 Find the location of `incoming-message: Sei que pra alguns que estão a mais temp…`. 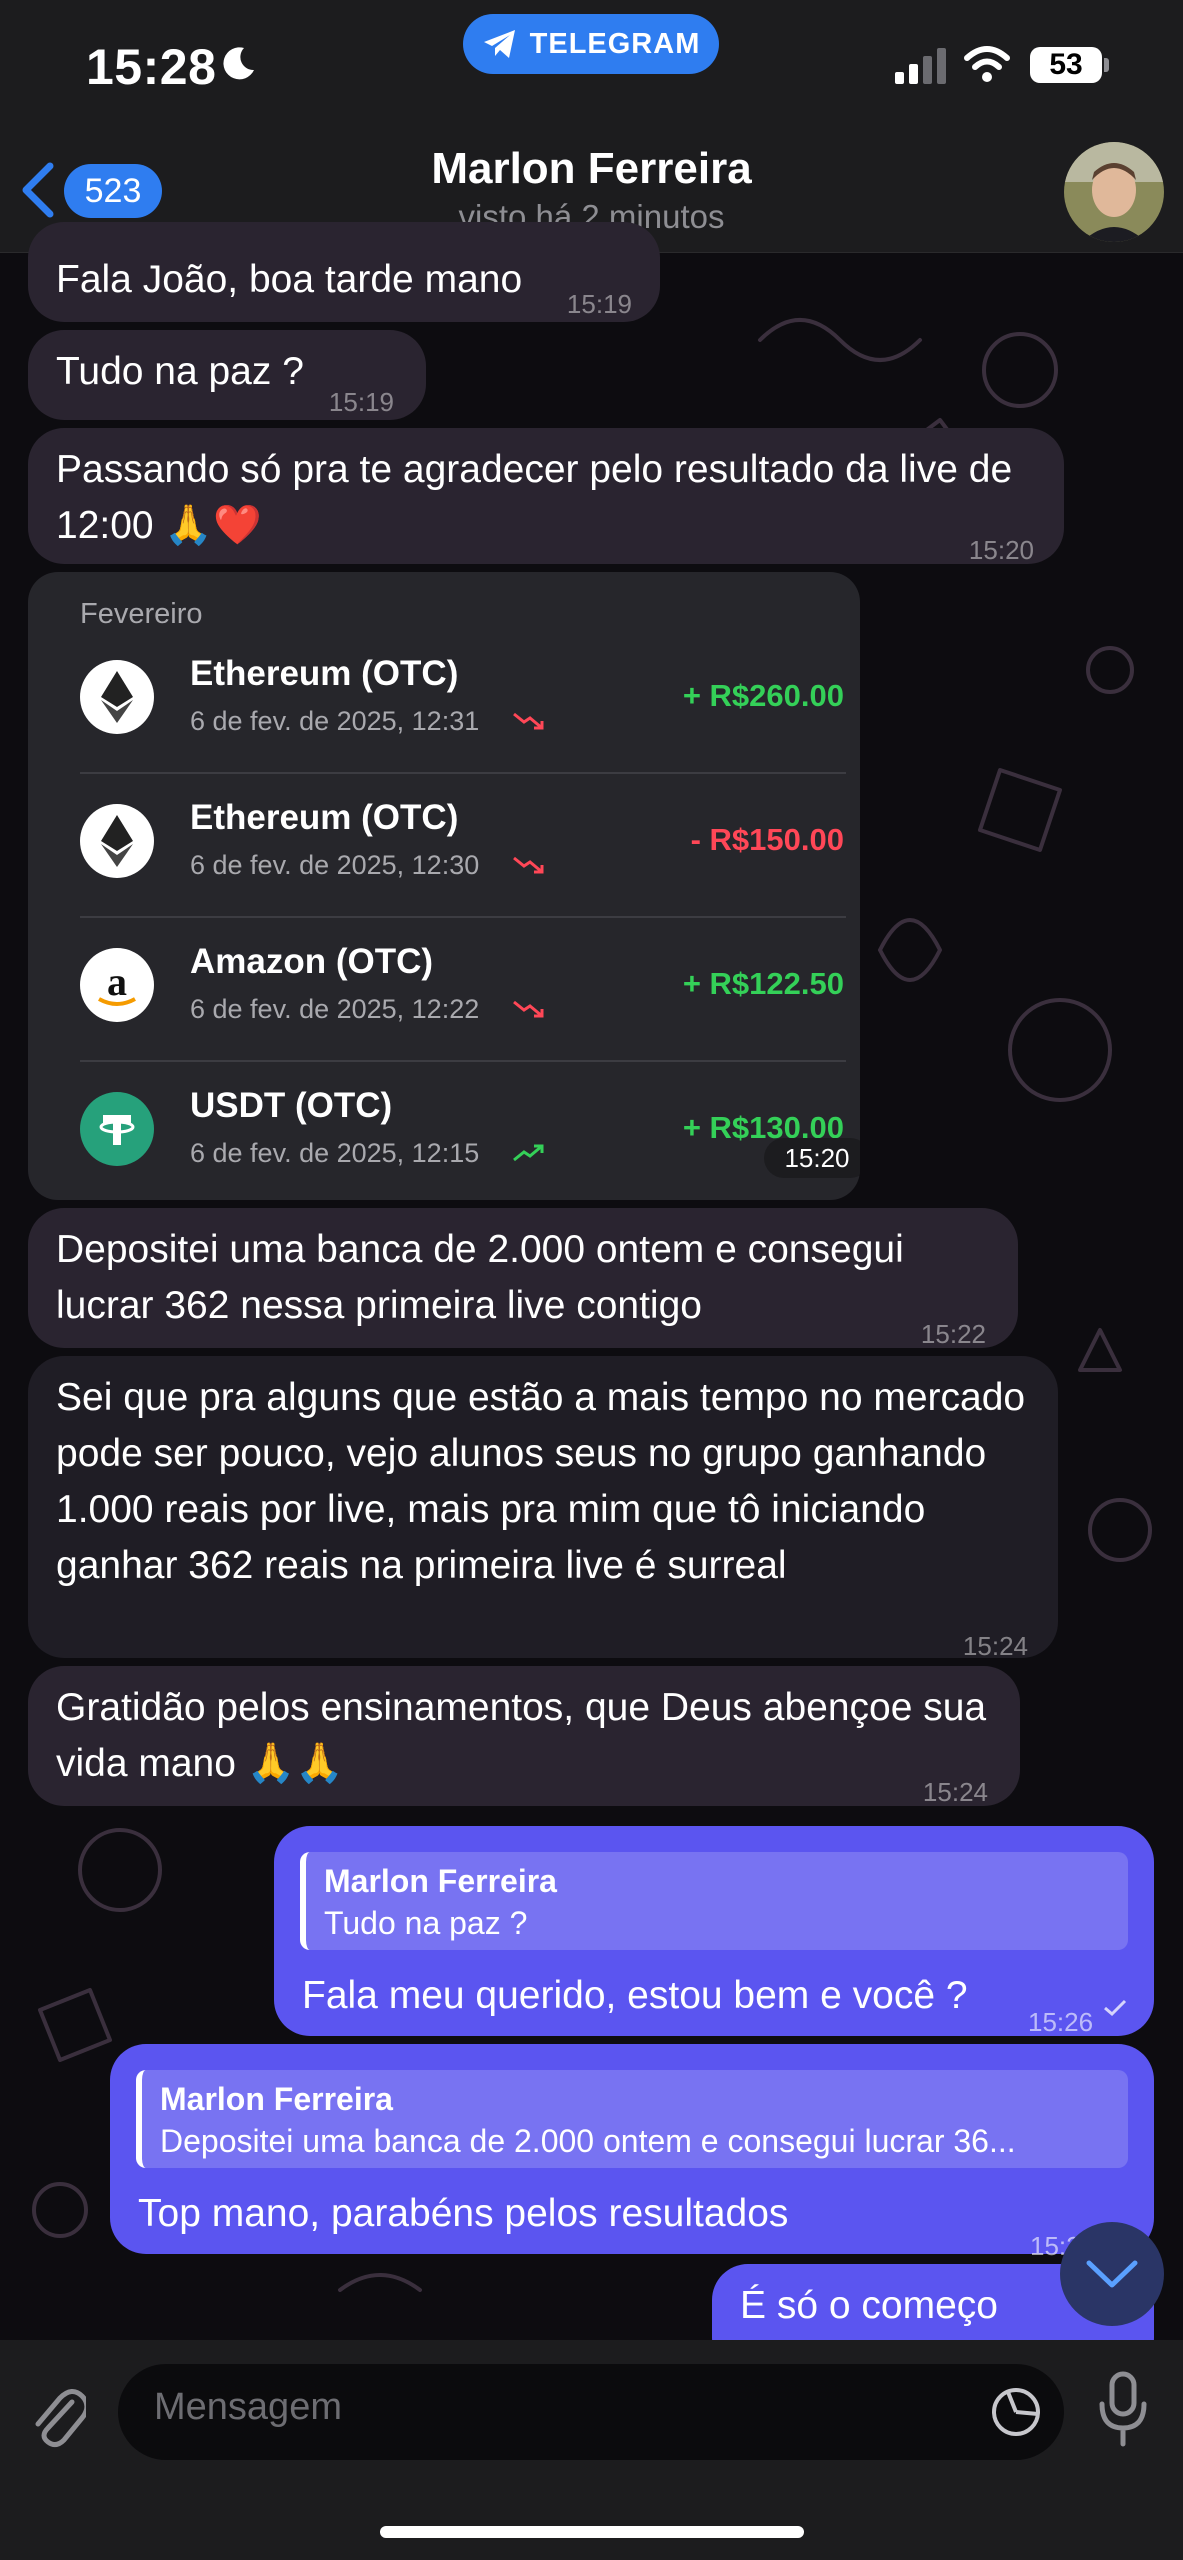

incoming-message: Sei que pra alguns que estão a mais temp… is located at coordinates (543, 1508).